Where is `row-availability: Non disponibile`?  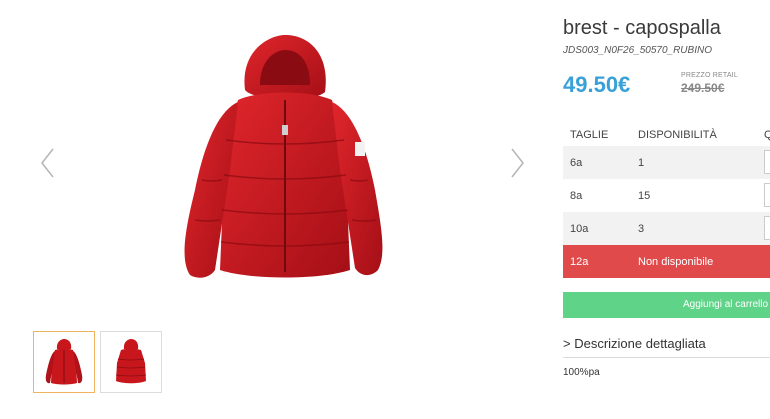 row-availability: Non disponibile is located at coordinates (676, 262).